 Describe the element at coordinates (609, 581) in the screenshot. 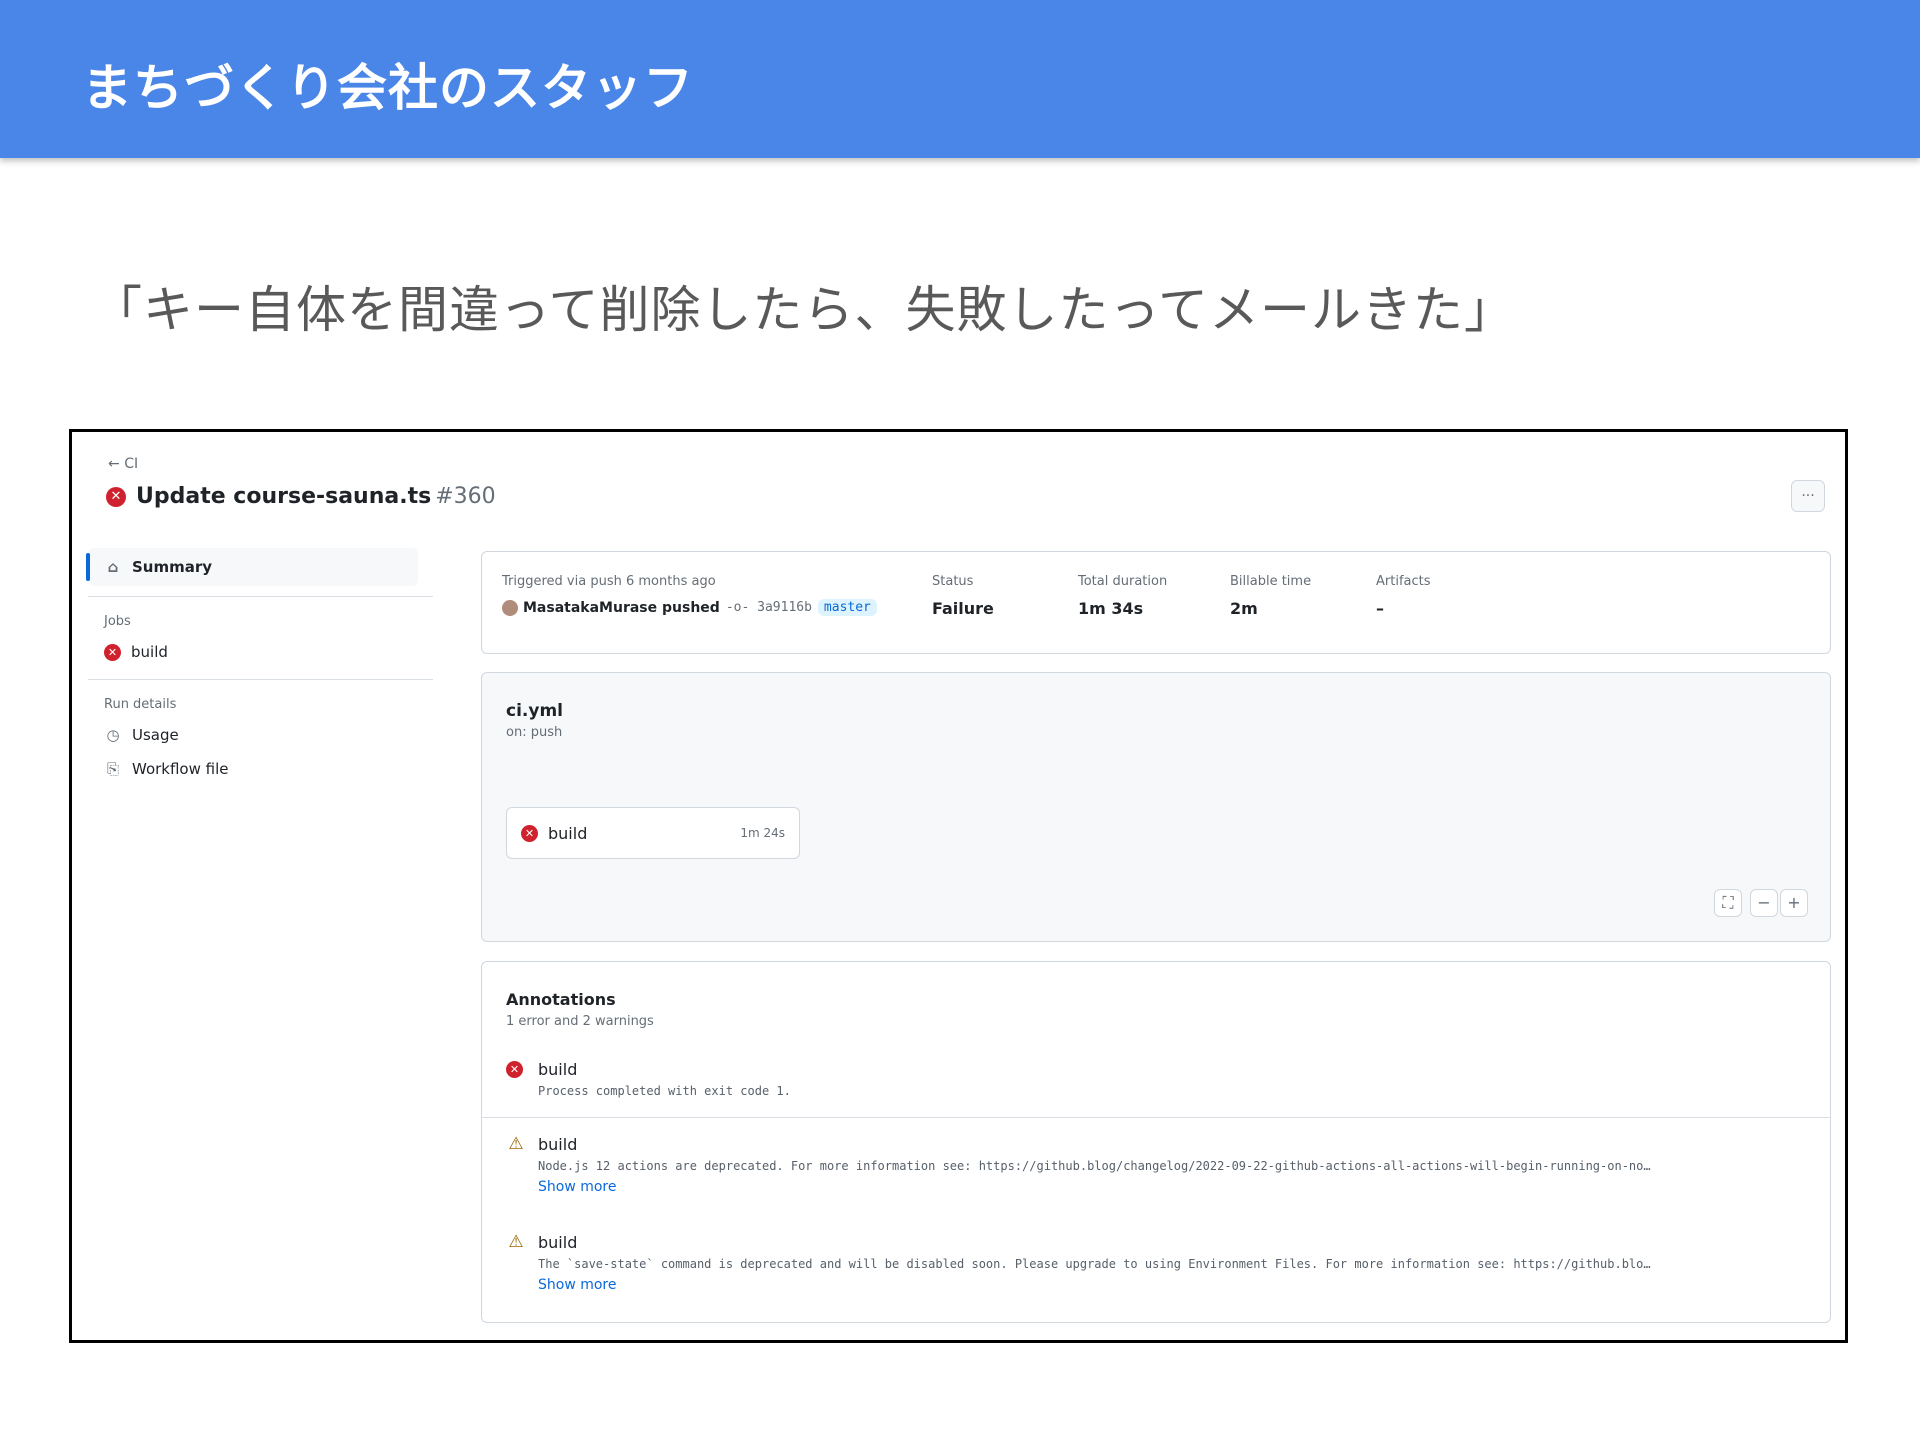

I see `trigger-label: Triggered via push 6 months ago` at that location.